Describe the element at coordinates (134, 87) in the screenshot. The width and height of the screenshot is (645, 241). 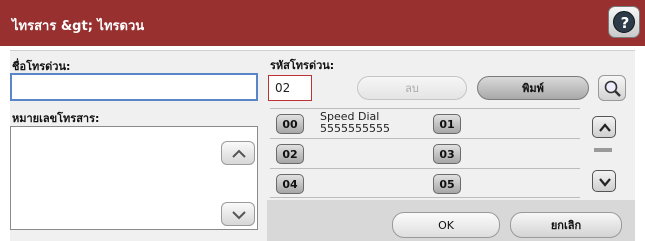
I see `speed-dial-name-input` at that location.